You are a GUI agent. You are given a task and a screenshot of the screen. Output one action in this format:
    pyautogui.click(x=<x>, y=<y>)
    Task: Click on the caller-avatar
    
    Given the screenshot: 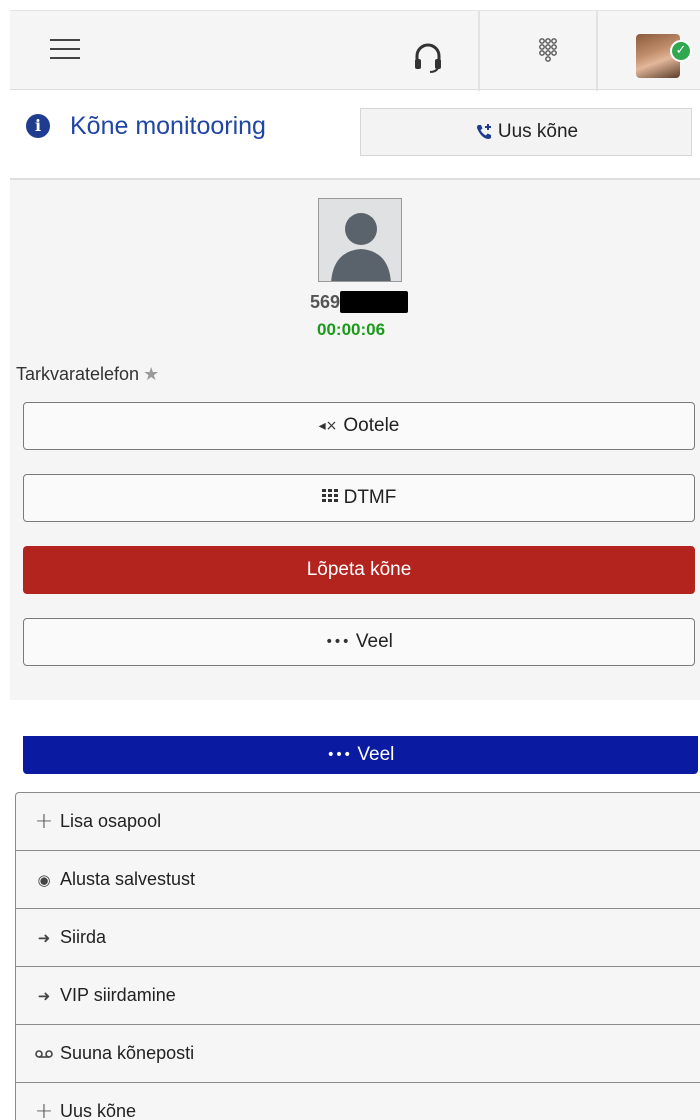 What is the action you would take?
    pyautogui.click(x=360, y=240)
    